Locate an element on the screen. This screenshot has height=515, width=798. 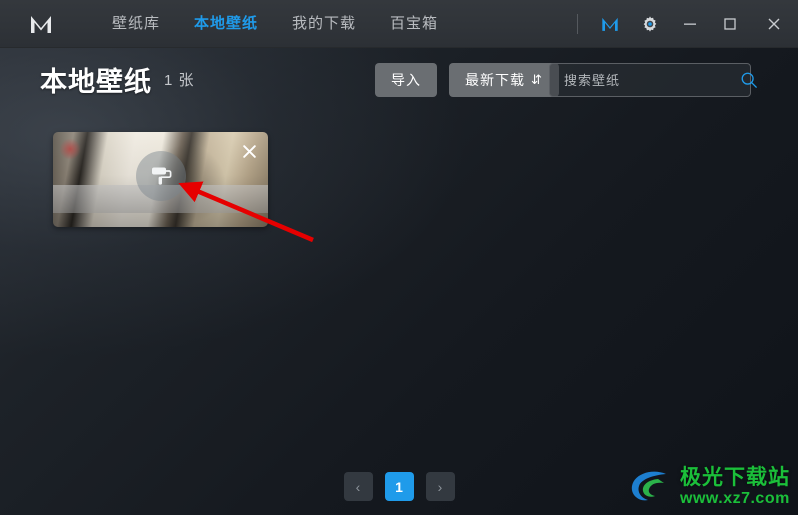
nav-tab-treasure-box: 百宝箱 is located at coordinates (414, 24).